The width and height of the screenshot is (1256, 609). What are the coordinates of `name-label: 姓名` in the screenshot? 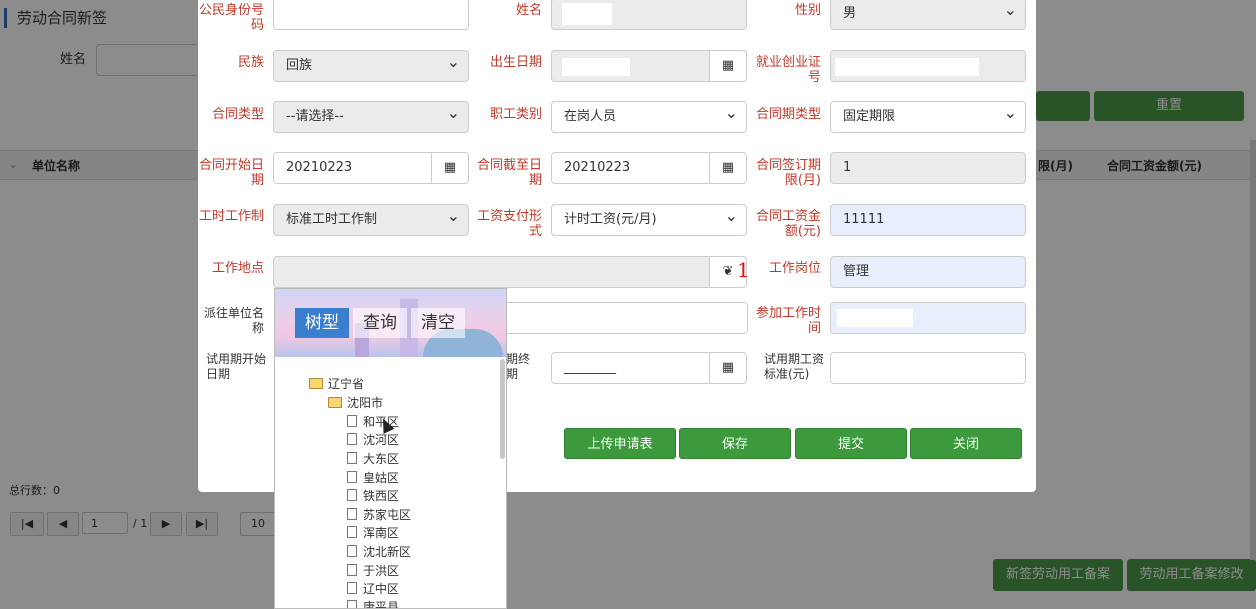 It's located at (528, 10).